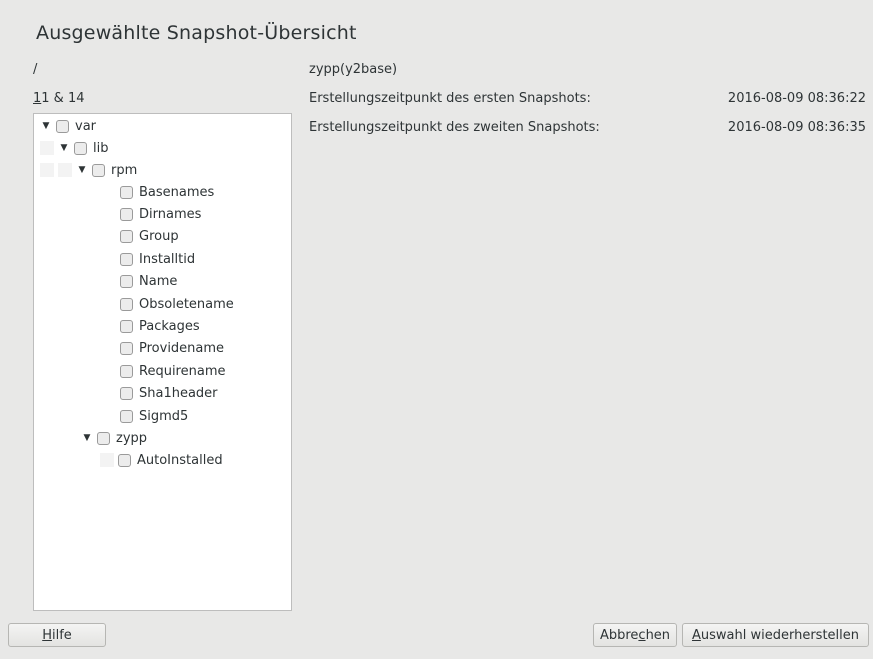  I want to click on tree-item-label: zypp, so click(132, 438).